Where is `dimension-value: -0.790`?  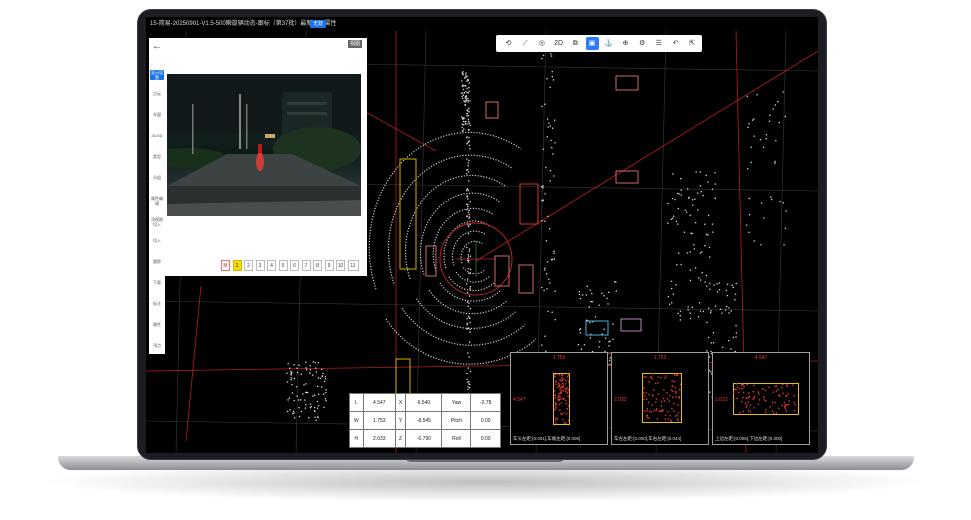 dimension-value: -0.790 is located at coordinates (424, 438).